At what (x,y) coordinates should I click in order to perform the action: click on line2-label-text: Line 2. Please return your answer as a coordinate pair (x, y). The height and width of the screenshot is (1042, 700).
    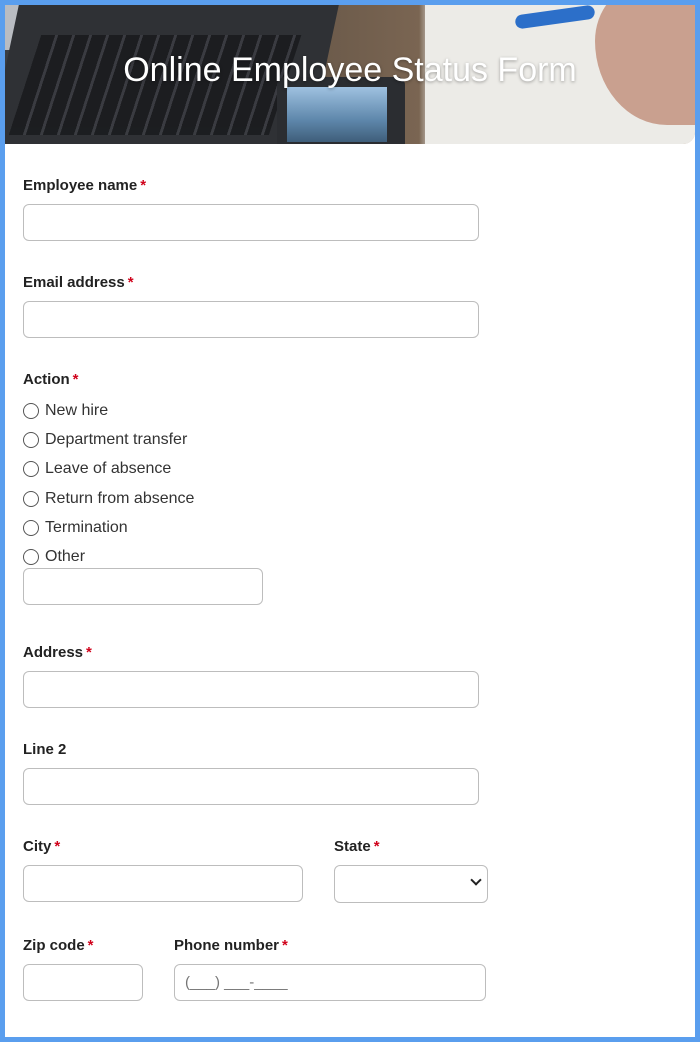
    Looking at the image, I should click on (45, 749).